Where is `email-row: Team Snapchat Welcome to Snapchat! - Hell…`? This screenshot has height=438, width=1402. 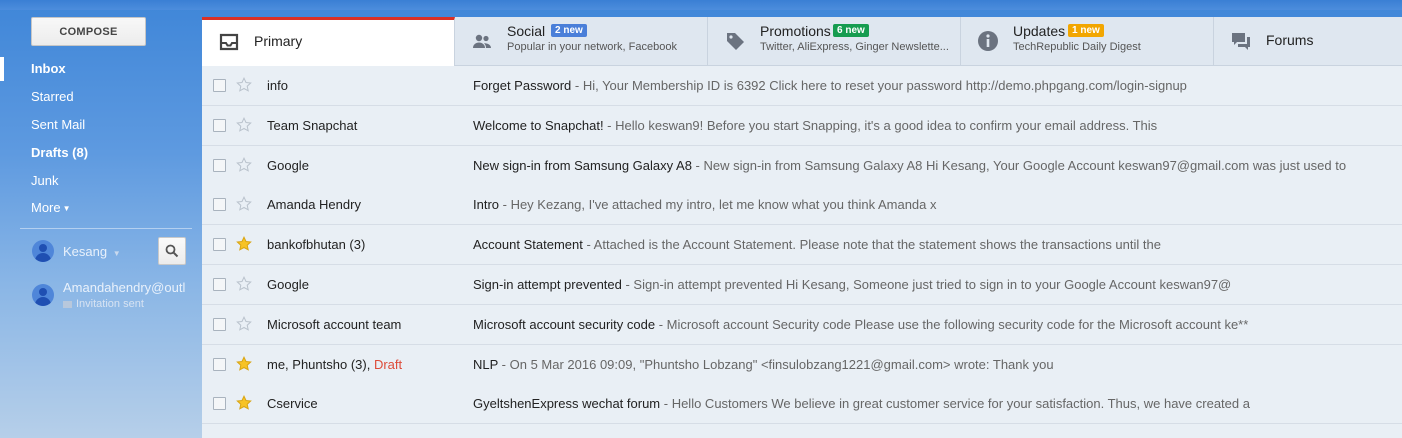 email-row: Team Snapchat Welcome to Snapchat! - Hell… is located at coordinates (802, 125).